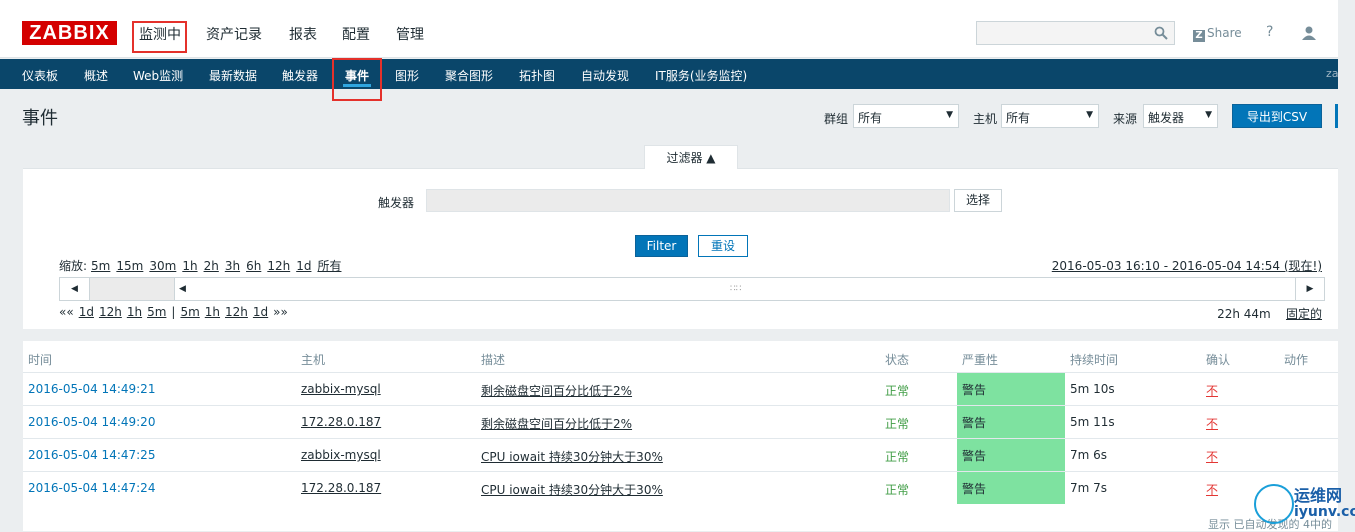 Image resolution: width=1355 pixels, height=532 pixels. I want to click on slider-left-handle-icon: ◀, so click(182, 289).